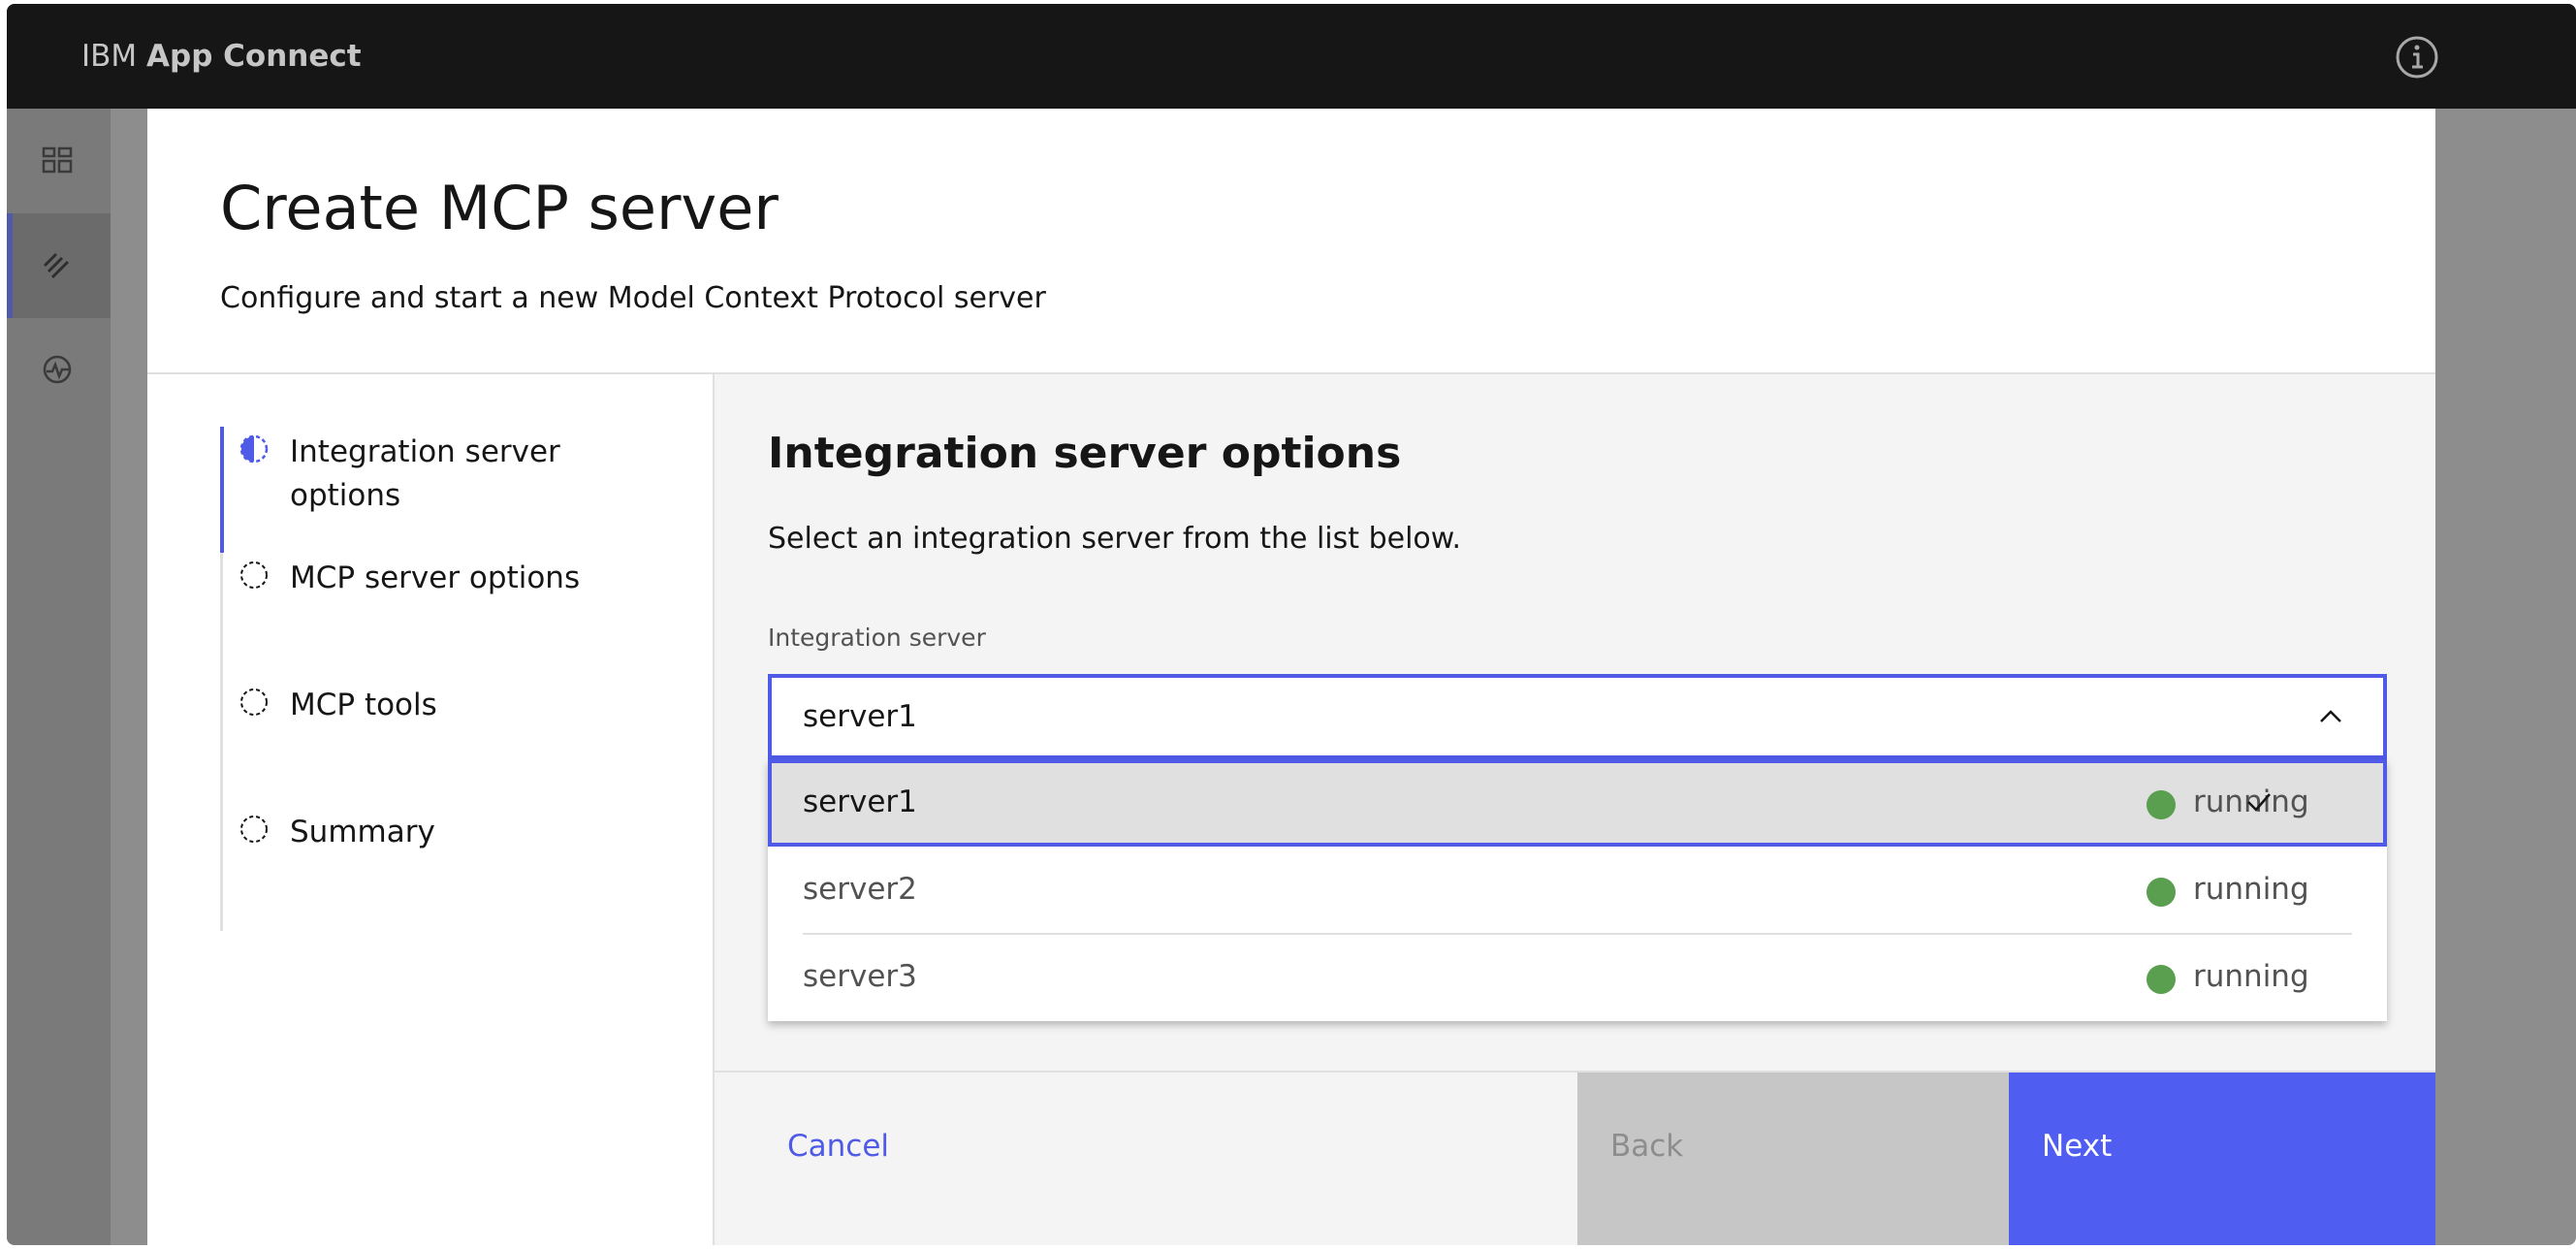 The width and height of the screenshot is (2576, 1249). I want to click on activity-icon, so click(57, 370).